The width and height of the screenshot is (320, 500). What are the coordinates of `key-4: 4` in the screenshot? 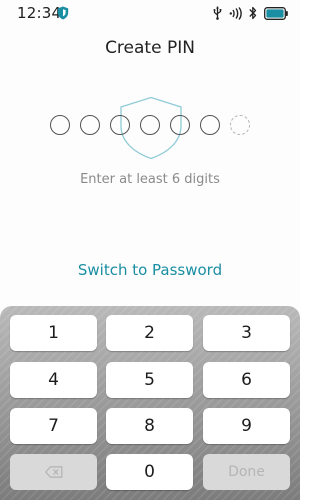 It's located at (53, 380).